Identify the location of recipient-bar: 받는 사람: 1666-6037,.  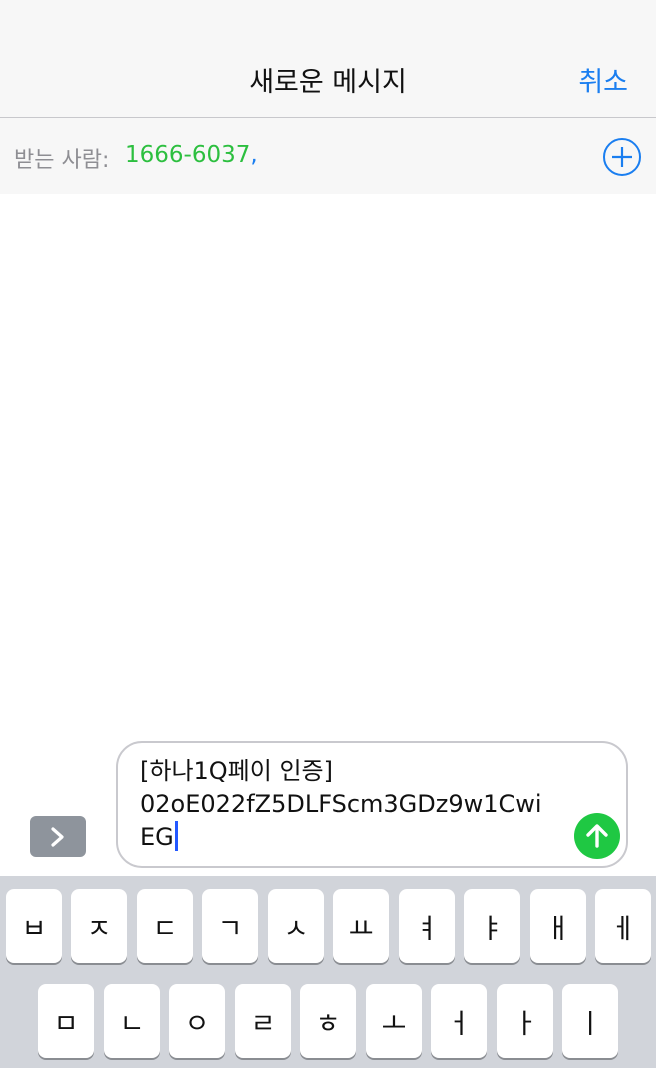
(328, 156).